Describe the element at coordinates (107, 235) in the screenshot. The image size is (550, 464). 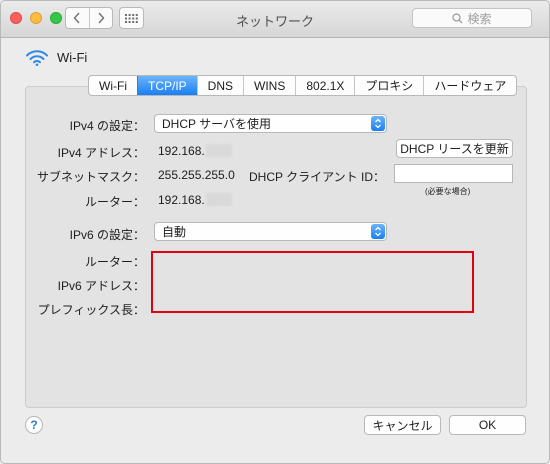
I see `ipv6-configure-label: IPv6 の設定：` at that location.